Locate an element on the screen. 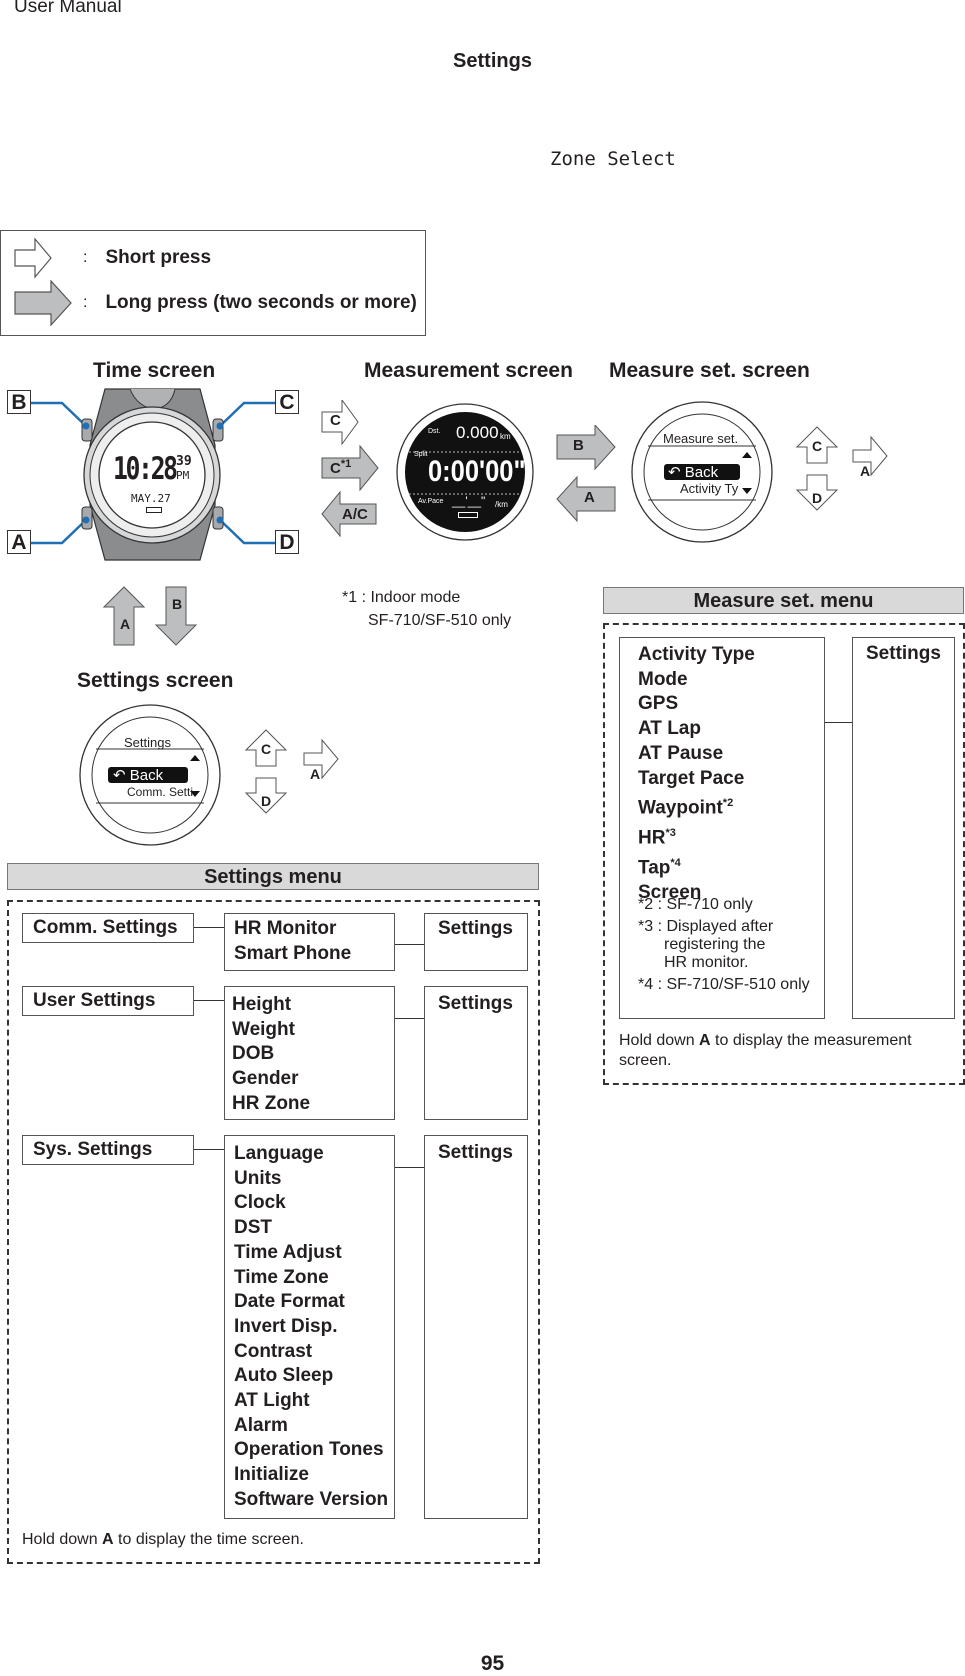 The height and width of the screenshot is (1676, 965). measure-set-menu-item: HR*3 is located at coordinates (657, 838).